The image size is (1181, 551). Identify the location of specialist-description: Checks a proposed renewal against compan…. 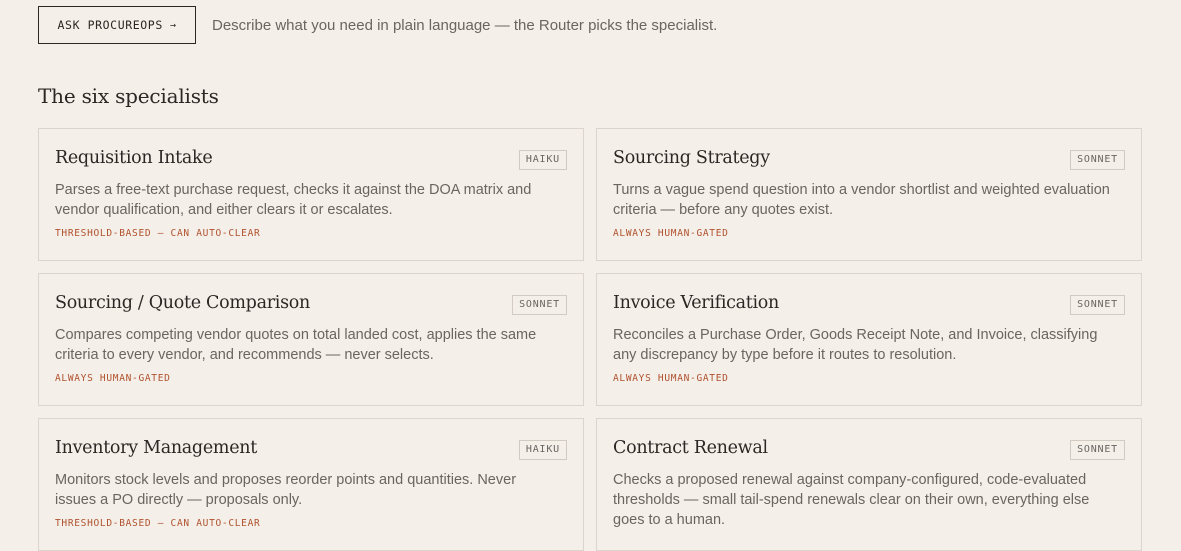
(851, 500).